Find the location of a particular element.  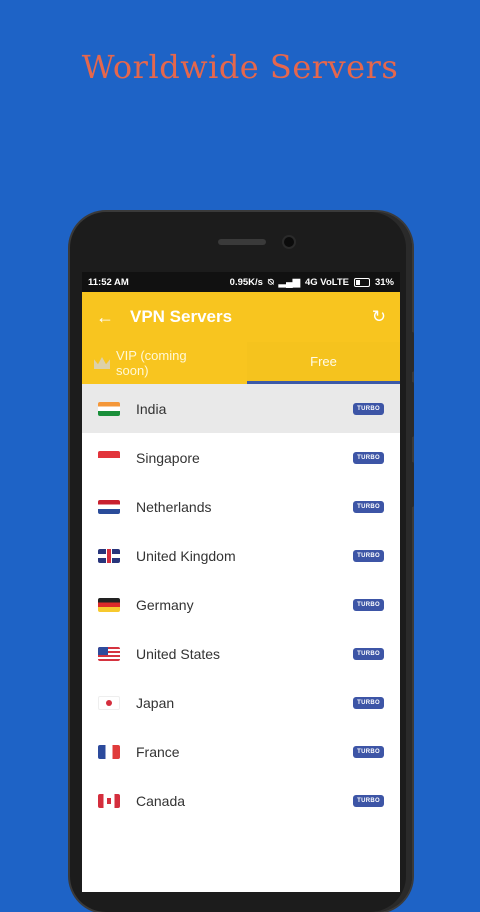

singapore-flag-icon is located at coordinates (109, 457).